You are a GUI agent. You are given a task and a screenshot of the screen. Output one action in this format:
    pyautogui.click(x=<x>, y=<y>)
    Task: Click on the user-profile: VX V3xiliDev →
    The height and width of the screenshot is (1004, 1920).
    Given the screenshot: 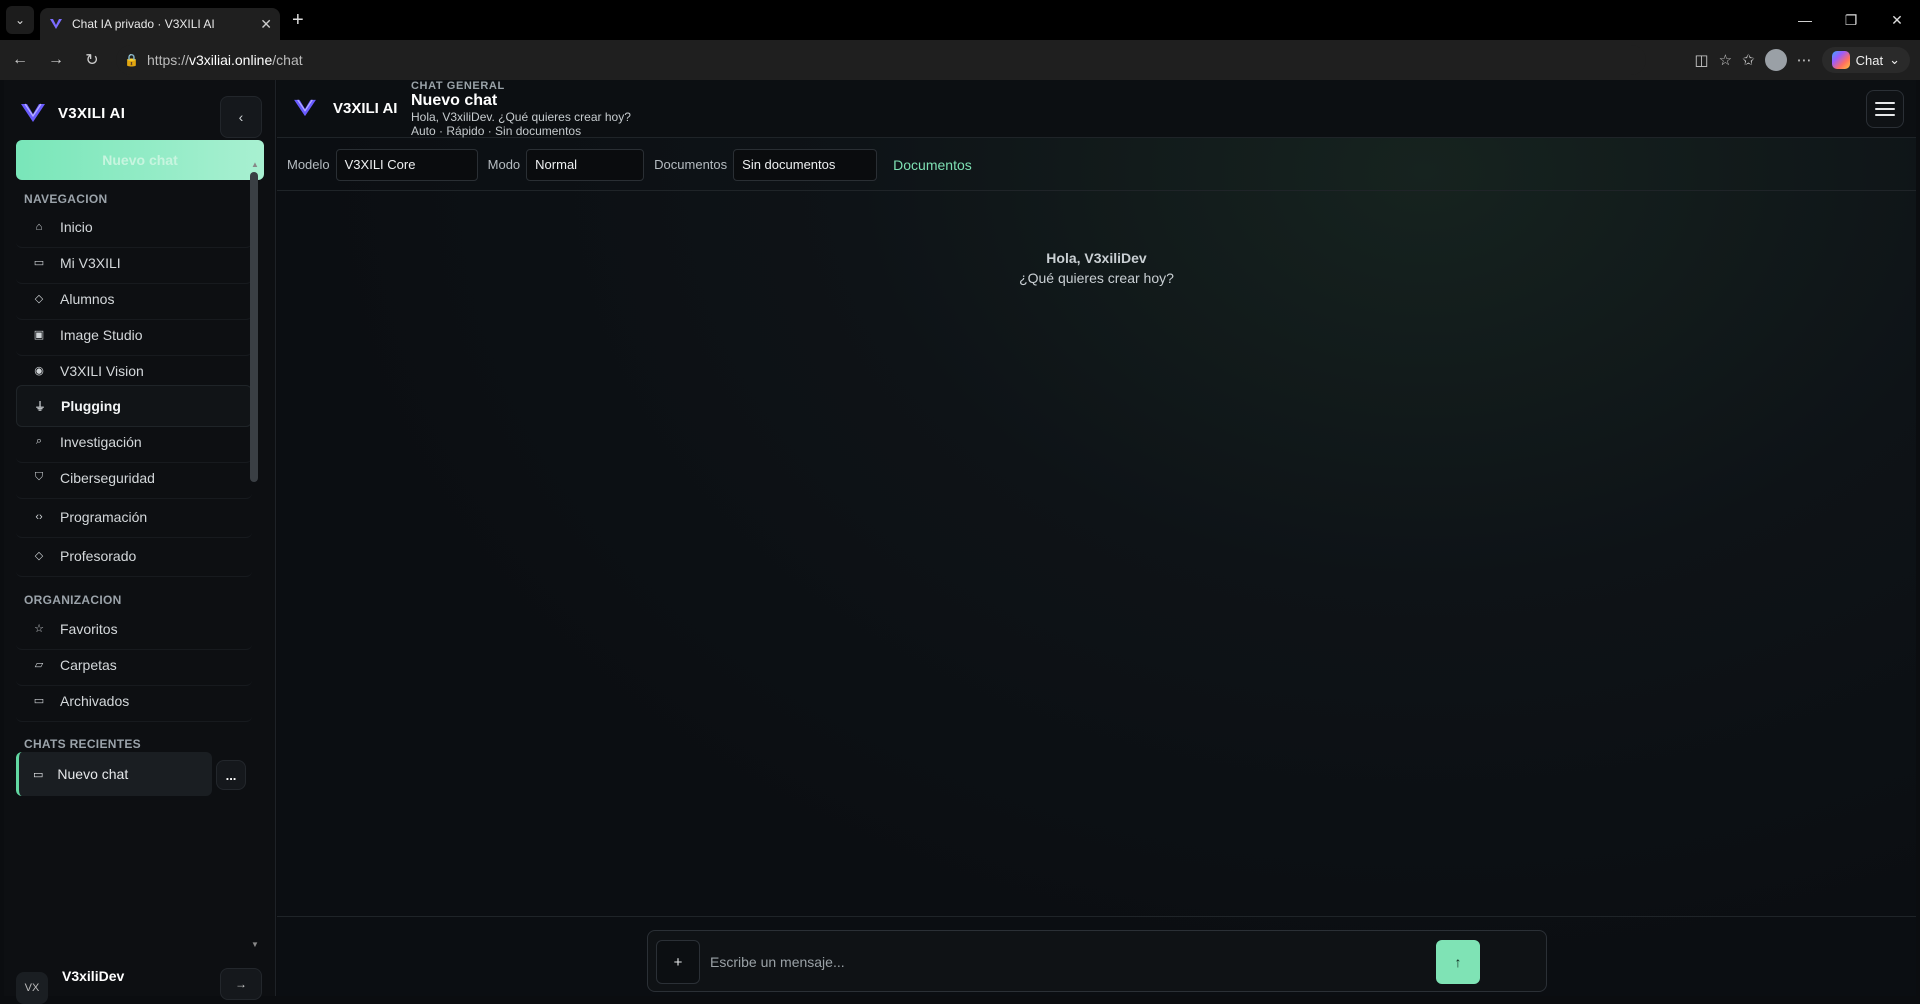 What is the action you would take?
    pyautogui.click(x=141, y=986)
    